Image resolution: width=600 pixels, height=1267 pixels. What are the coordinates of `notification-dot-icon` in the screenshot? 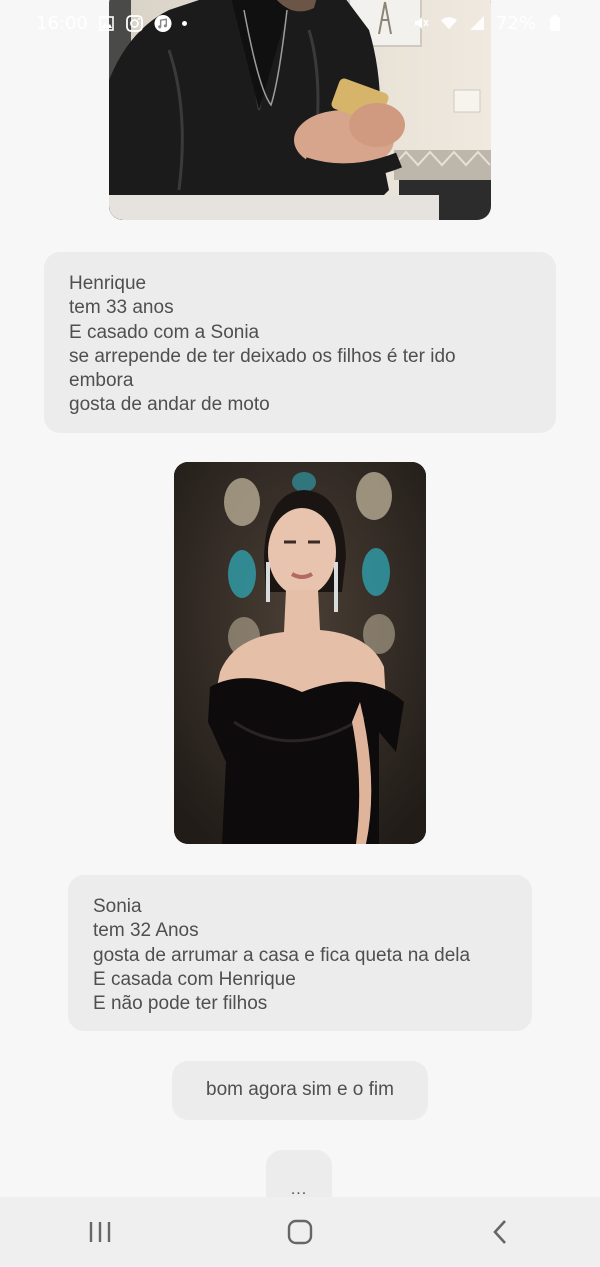 It's located at (184, 23).